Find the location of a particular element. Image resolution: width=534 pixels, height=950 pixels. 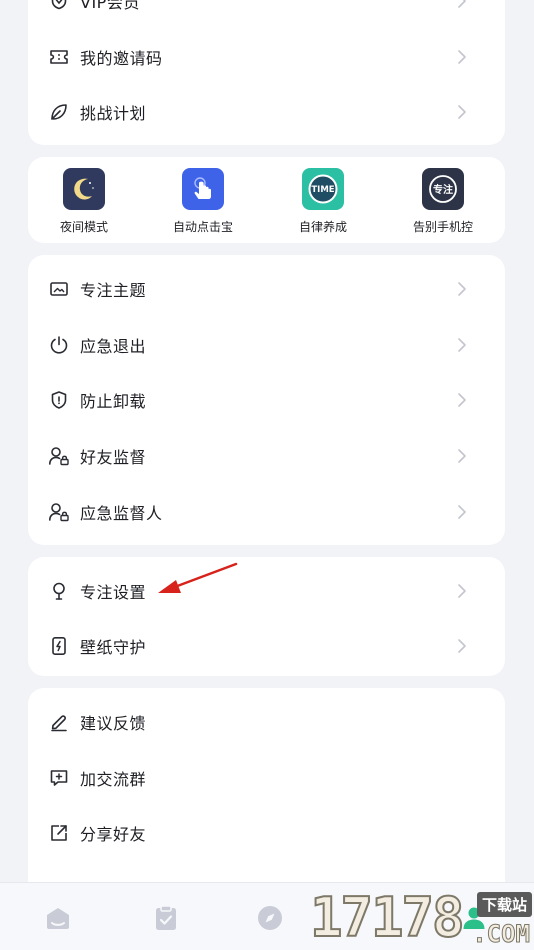

tool-label: 自律养成 is located at coordinates (322, 227).